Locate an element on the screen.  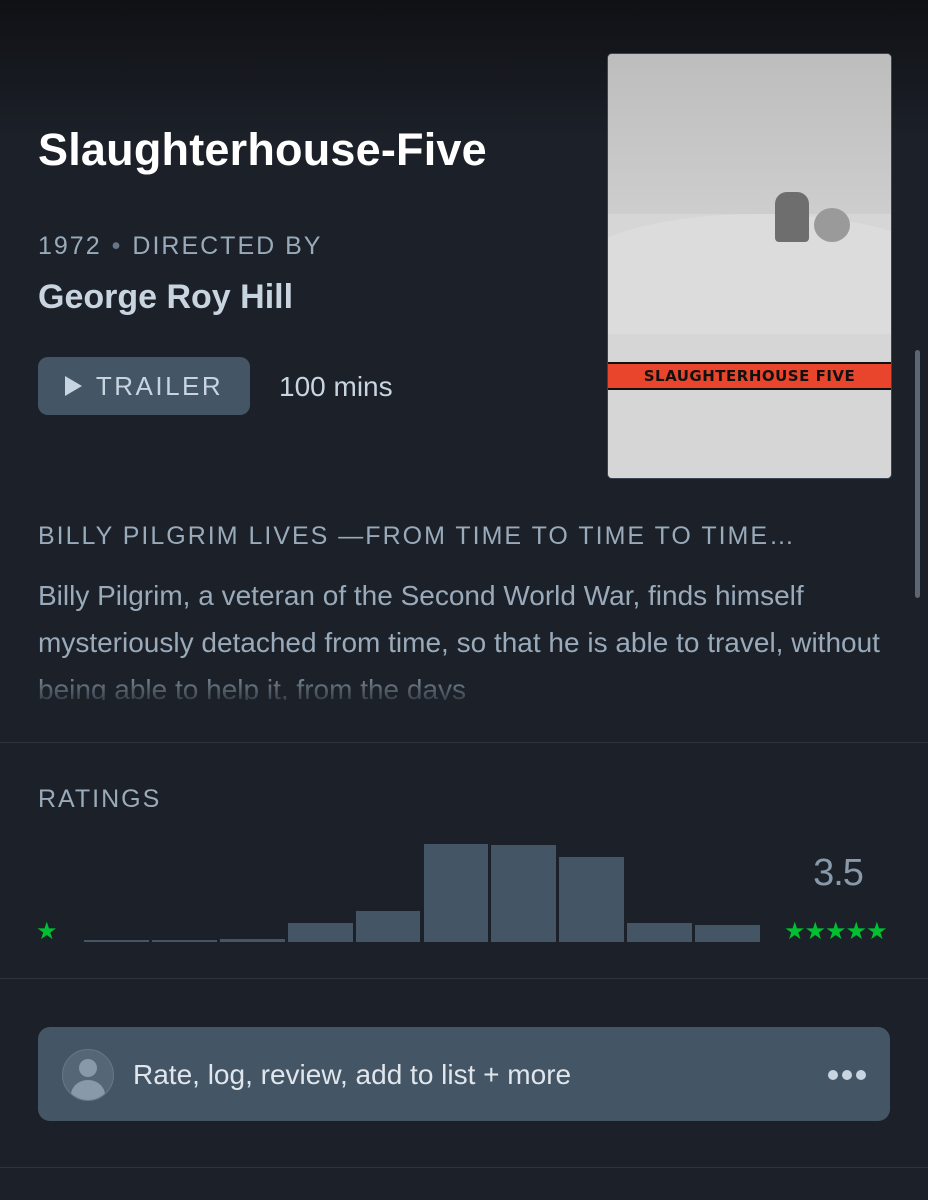
runtime: 100 mins is located at coordinates (336, 386).